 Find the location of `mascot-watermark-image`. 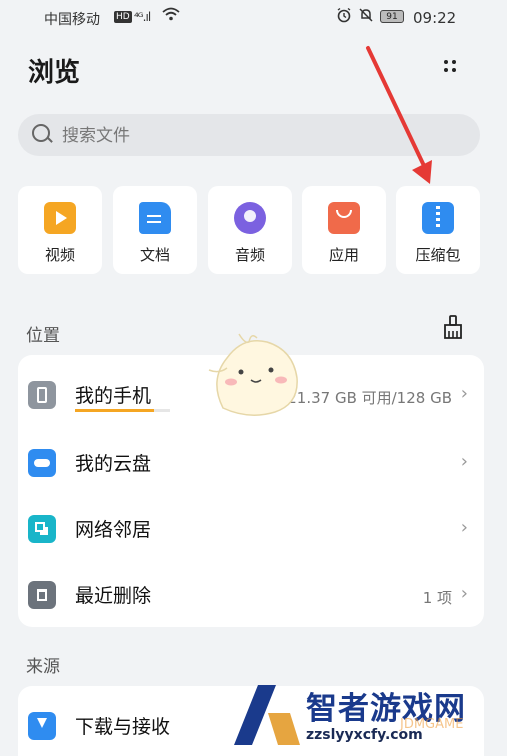

mascot-watermark-image is located at coordinates (253, 374).